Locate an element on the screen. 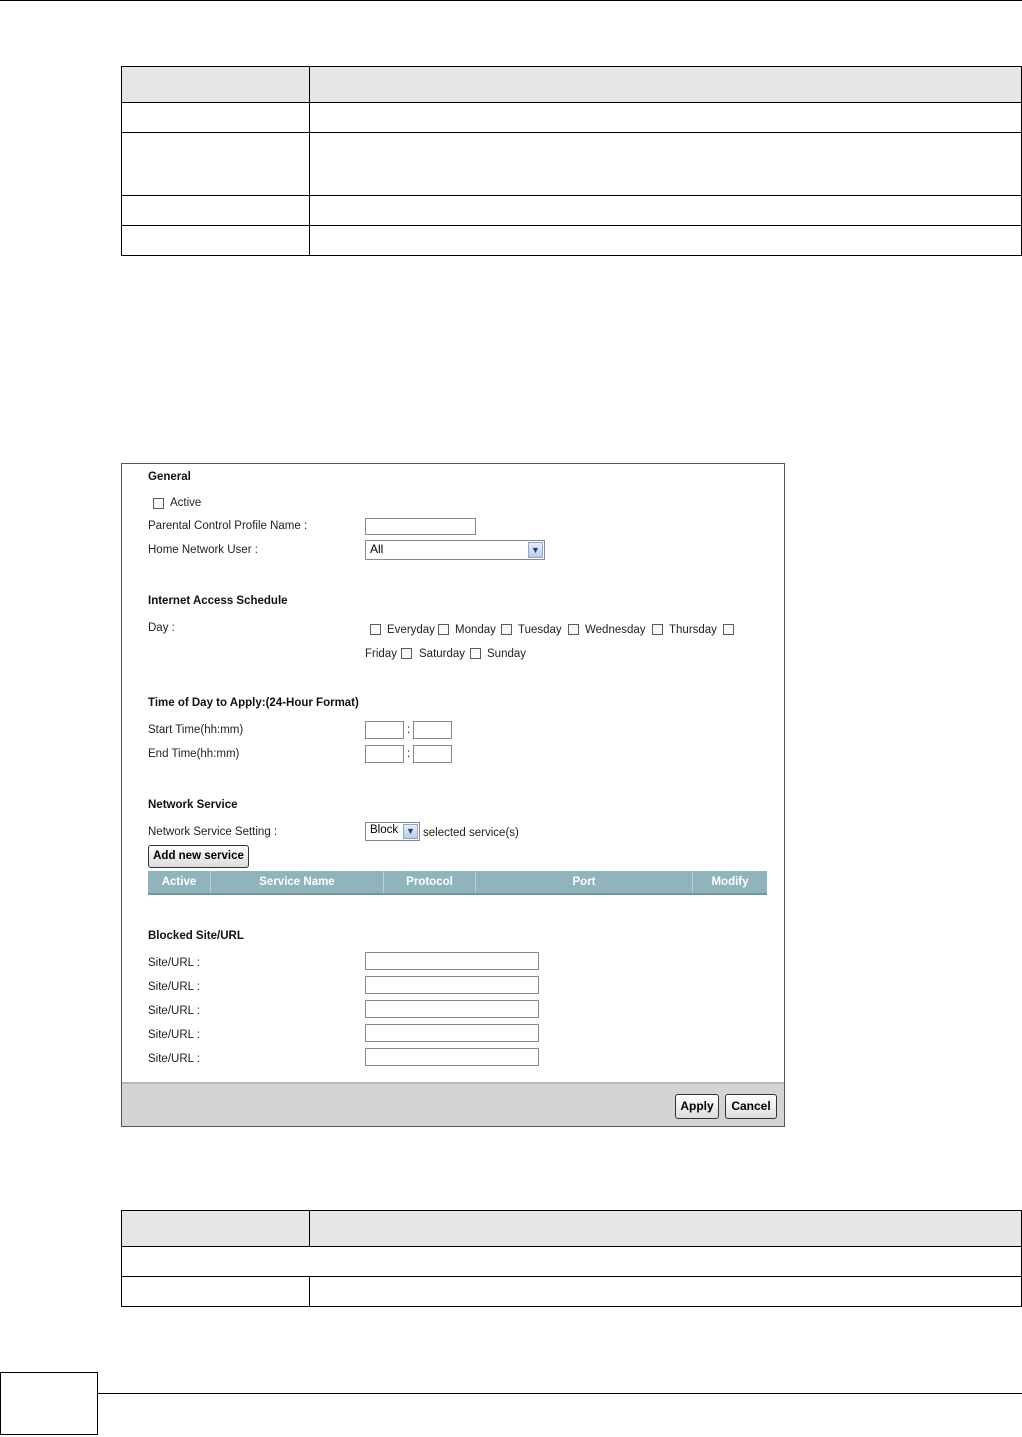 Image resolution: width=1022 pixels, height=1437 pixels. monday-checkbox is located at coordinates (443, 629).